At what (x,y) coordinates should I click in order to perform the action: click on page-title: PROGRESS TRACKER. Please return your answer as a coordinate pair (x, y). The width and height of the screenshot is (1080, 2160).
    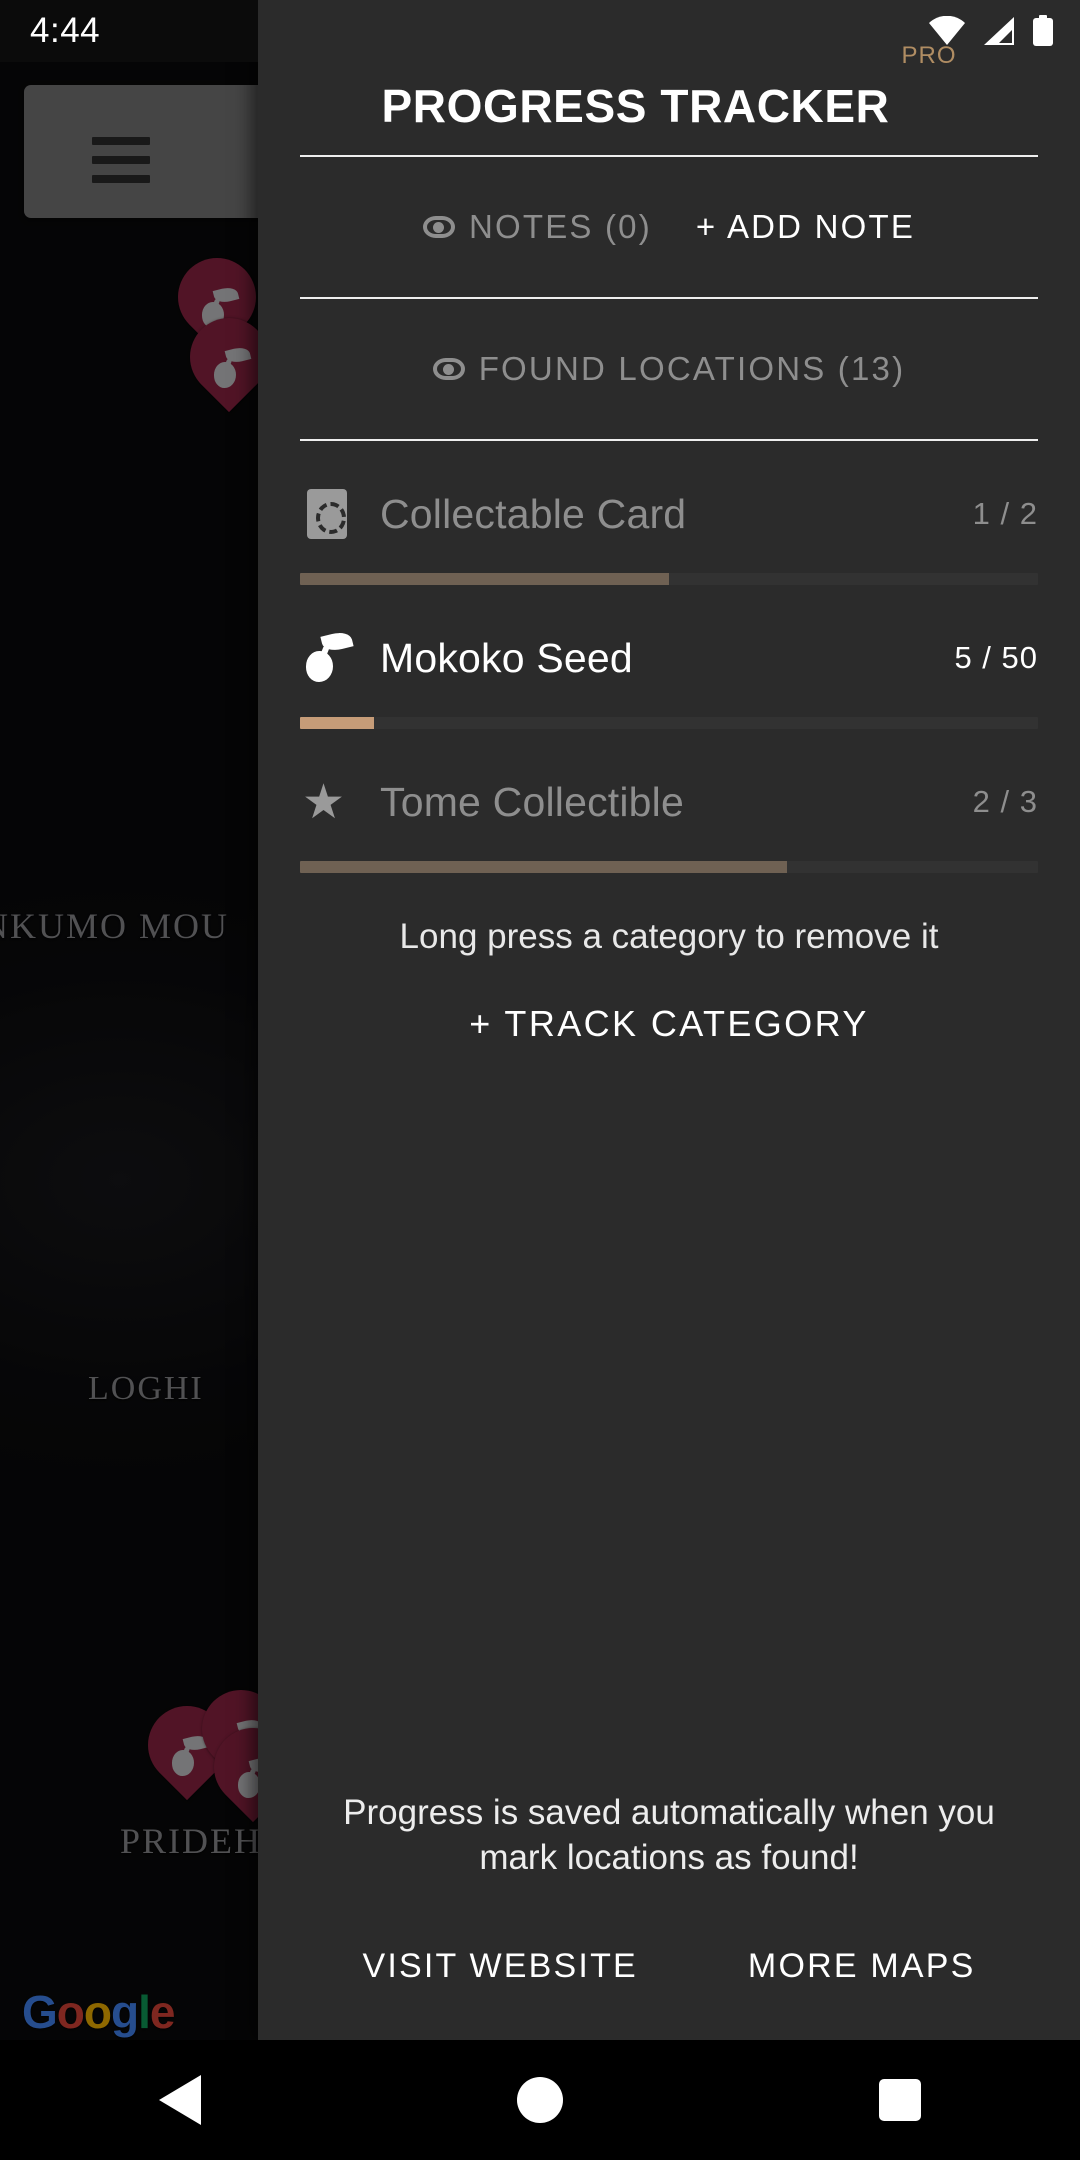
    Looking at the image, I should click on (635, 106).